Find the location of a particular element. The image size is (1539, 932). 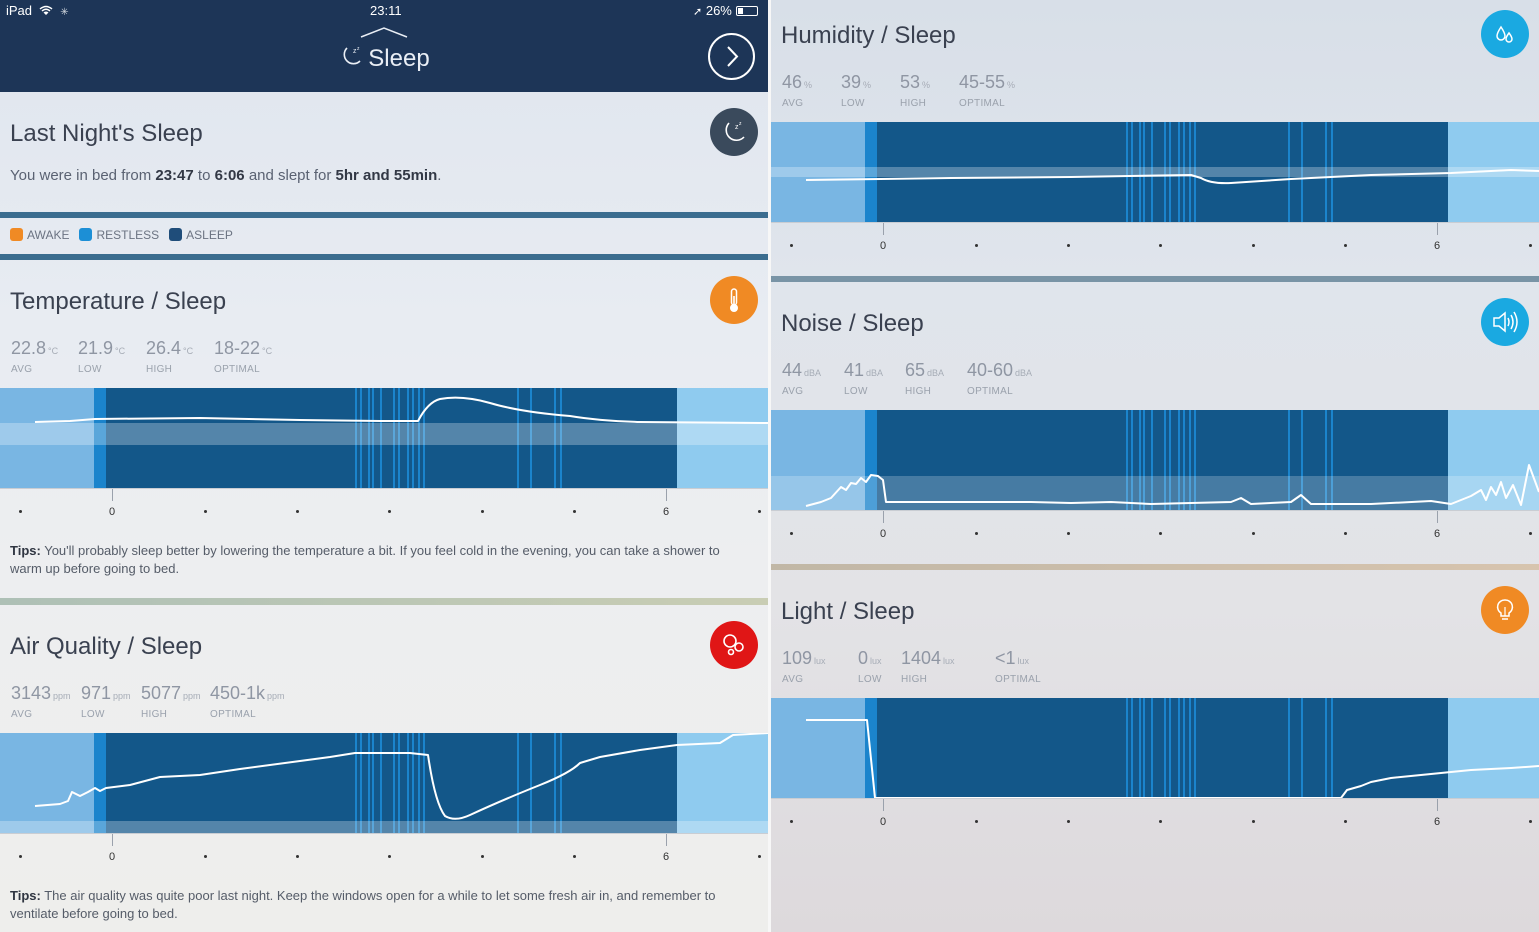

status-device: iPad ✳ is located at coordinates (37, 10).